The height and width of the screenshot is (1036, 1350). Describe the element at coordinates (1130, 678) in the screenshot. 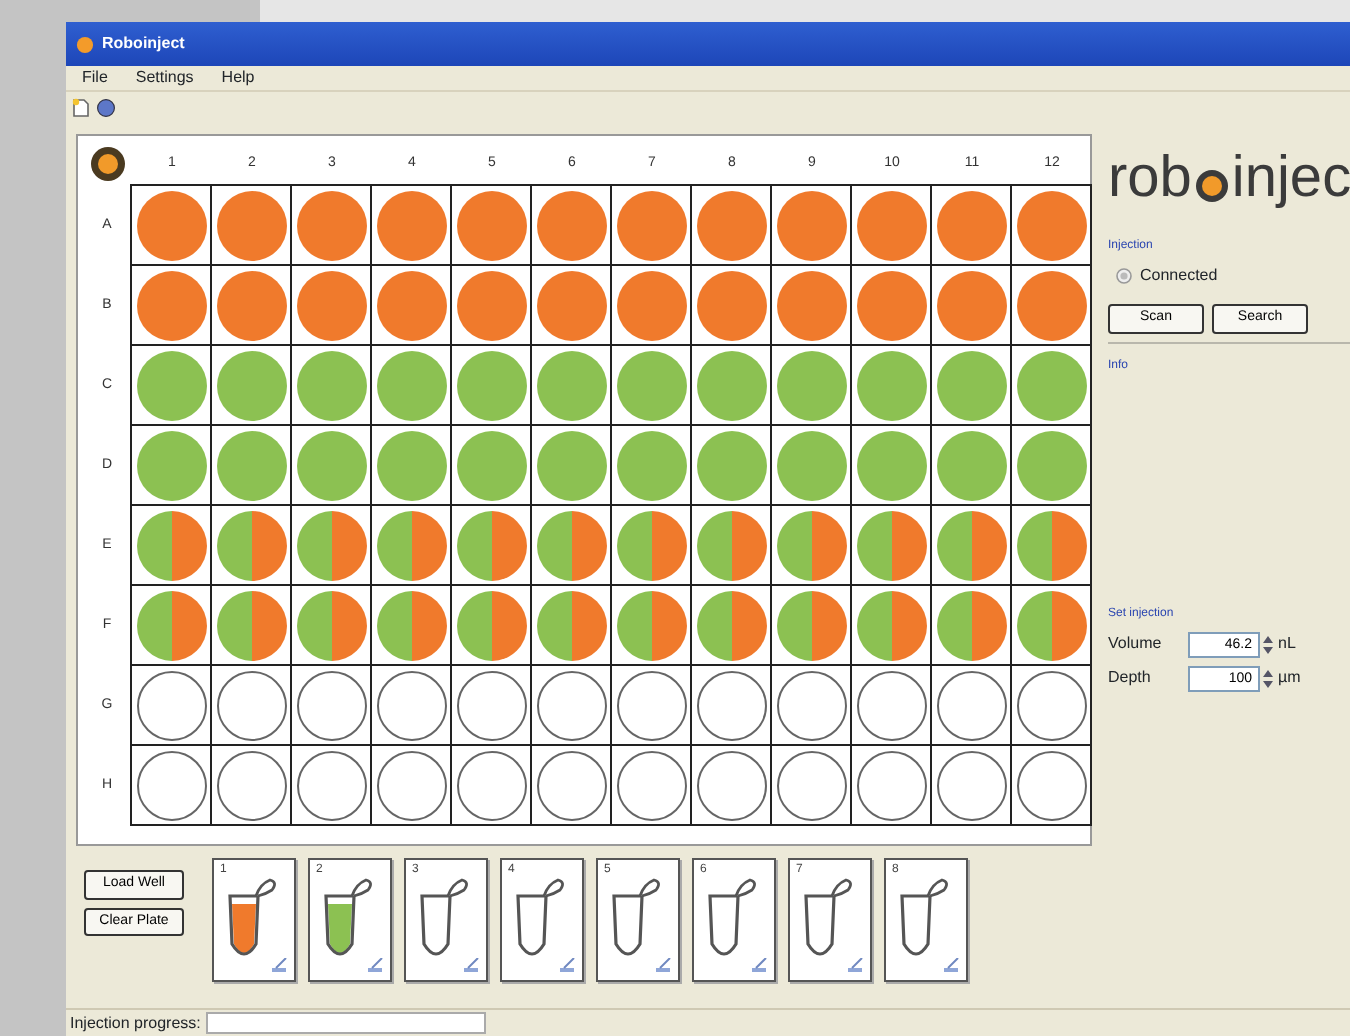

I see `field-label: Depth` at that location.